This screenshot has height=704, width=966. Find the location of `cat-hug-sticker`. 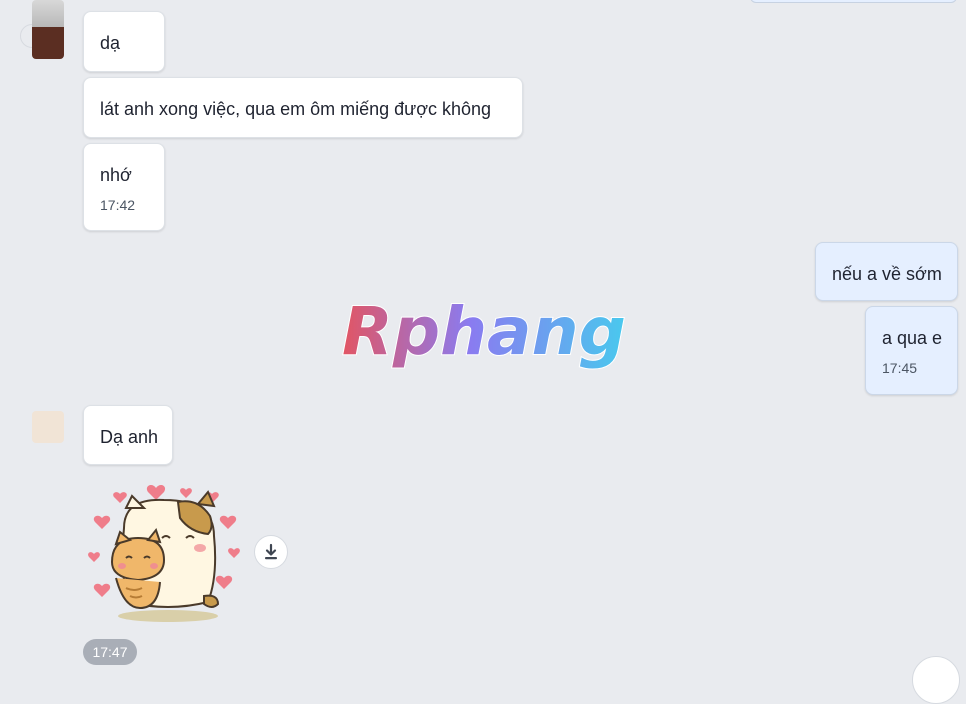

cat-hug-sticker is located at coordinates (166, 553).